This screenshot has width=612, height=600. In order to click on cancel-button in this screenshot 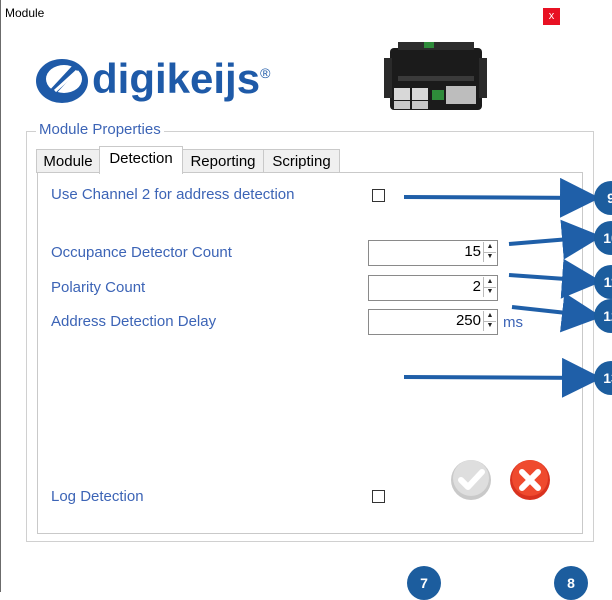, I will do `click(530, 480)`.